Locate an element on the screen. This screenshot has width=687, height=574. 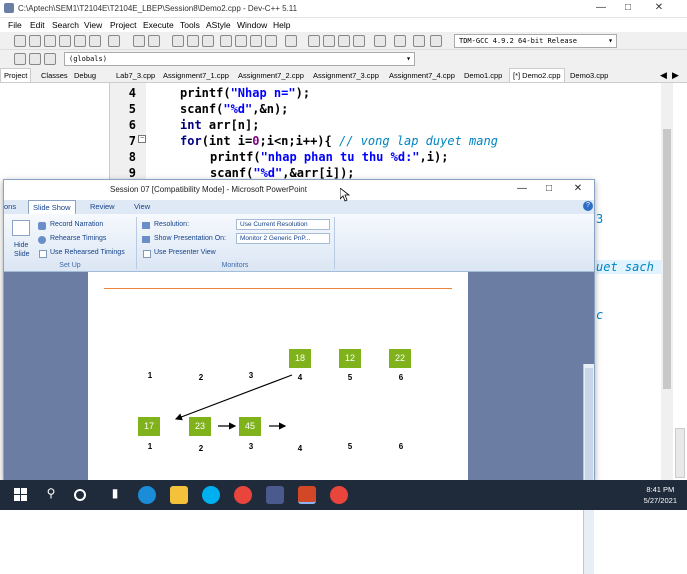
presenter-view-checkbox is located at coordinates (147, 254).